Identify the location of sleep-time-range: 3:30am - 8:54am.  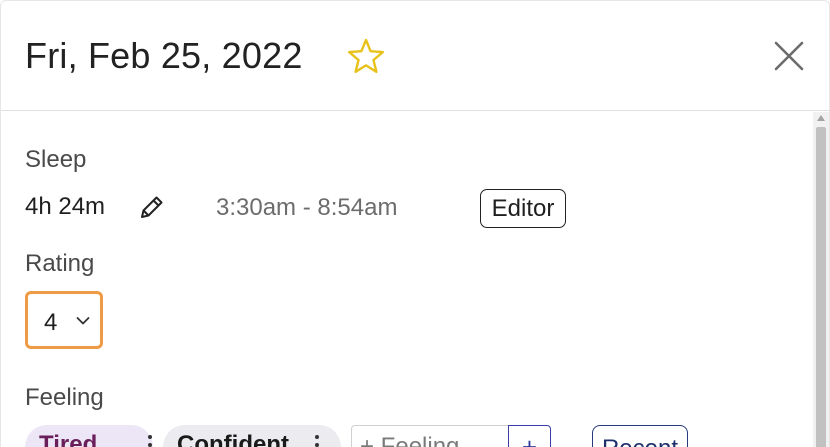
(307, 207).